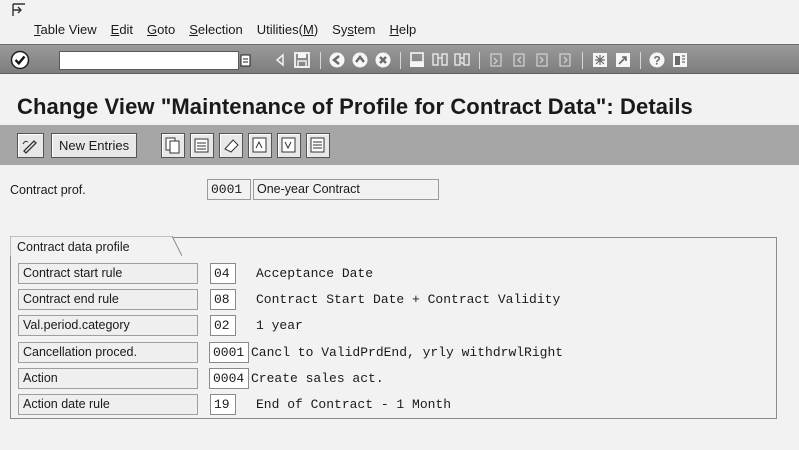 The width and height of the screenshot is (799, 450). Describe the element at coordinates (496, 60) in the screenshot. I see `first-page-icon` at that location.